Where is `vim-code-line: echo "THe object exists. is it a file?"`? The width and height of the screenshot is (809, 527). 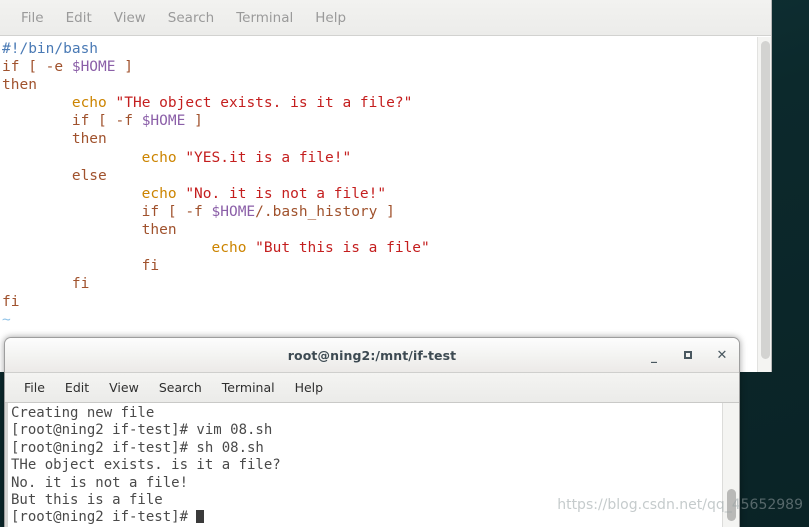 vim-code-line: echo "THe object exists. is it a file?" is located at coordinates (379, 103).